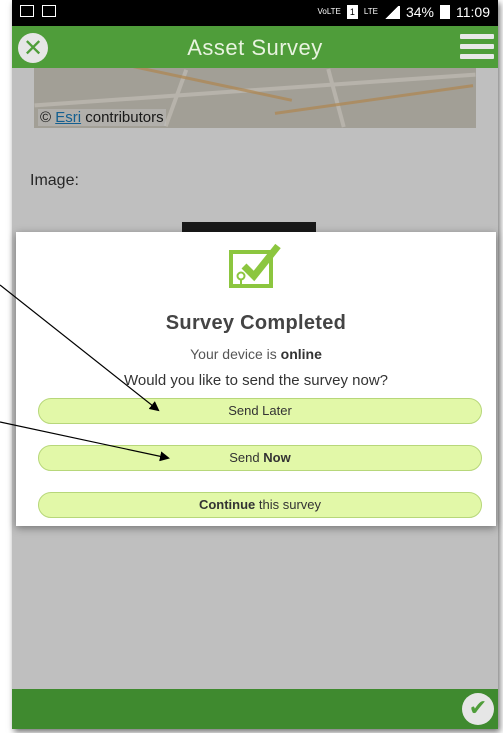 The image size is (503, 733). Describe the element at coordinates (473, 12) in the screenshot. I see `clock: 11:09` at that location.